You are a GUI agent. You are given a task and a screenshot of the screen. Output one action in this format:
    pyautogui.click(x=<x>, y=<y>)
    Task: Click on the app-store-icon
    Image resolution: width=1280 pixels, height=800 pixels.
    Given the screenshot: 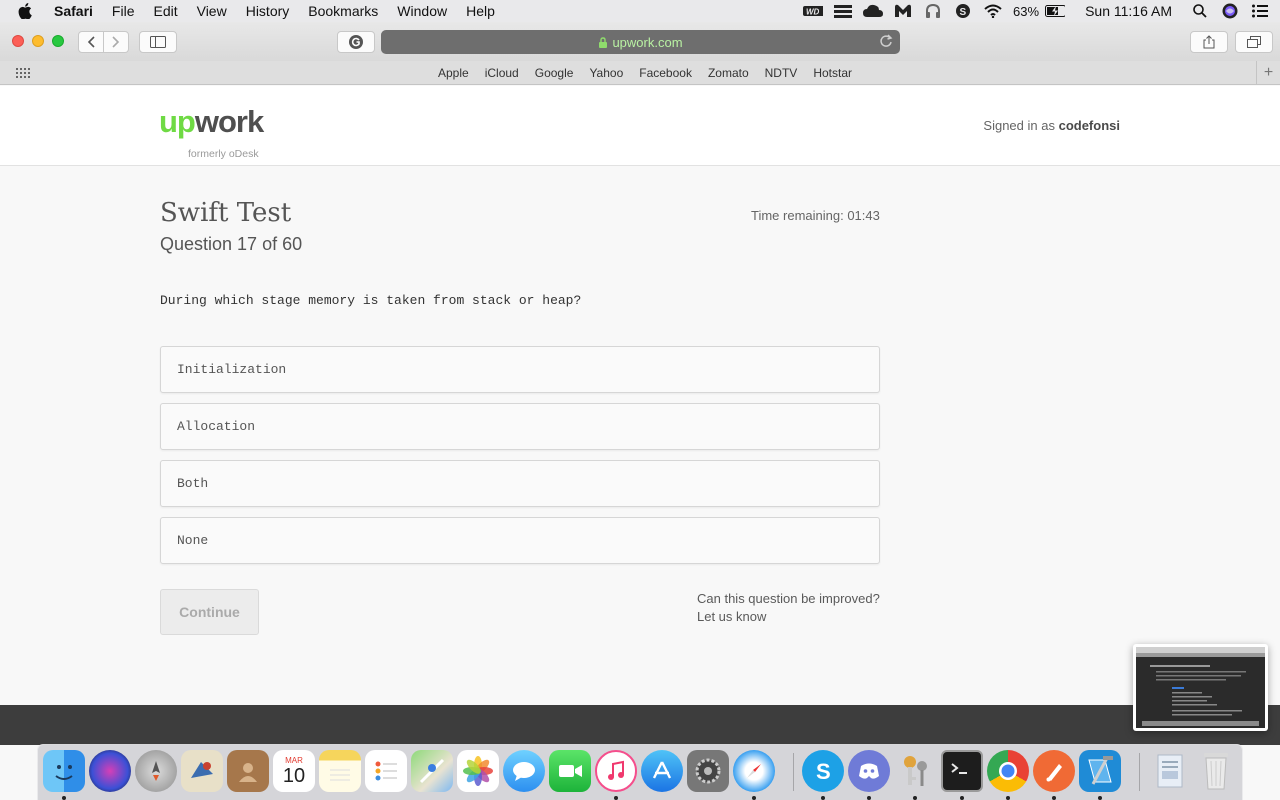 What is the action you would take?
    pyautogui.click(x=662, y=771)
    